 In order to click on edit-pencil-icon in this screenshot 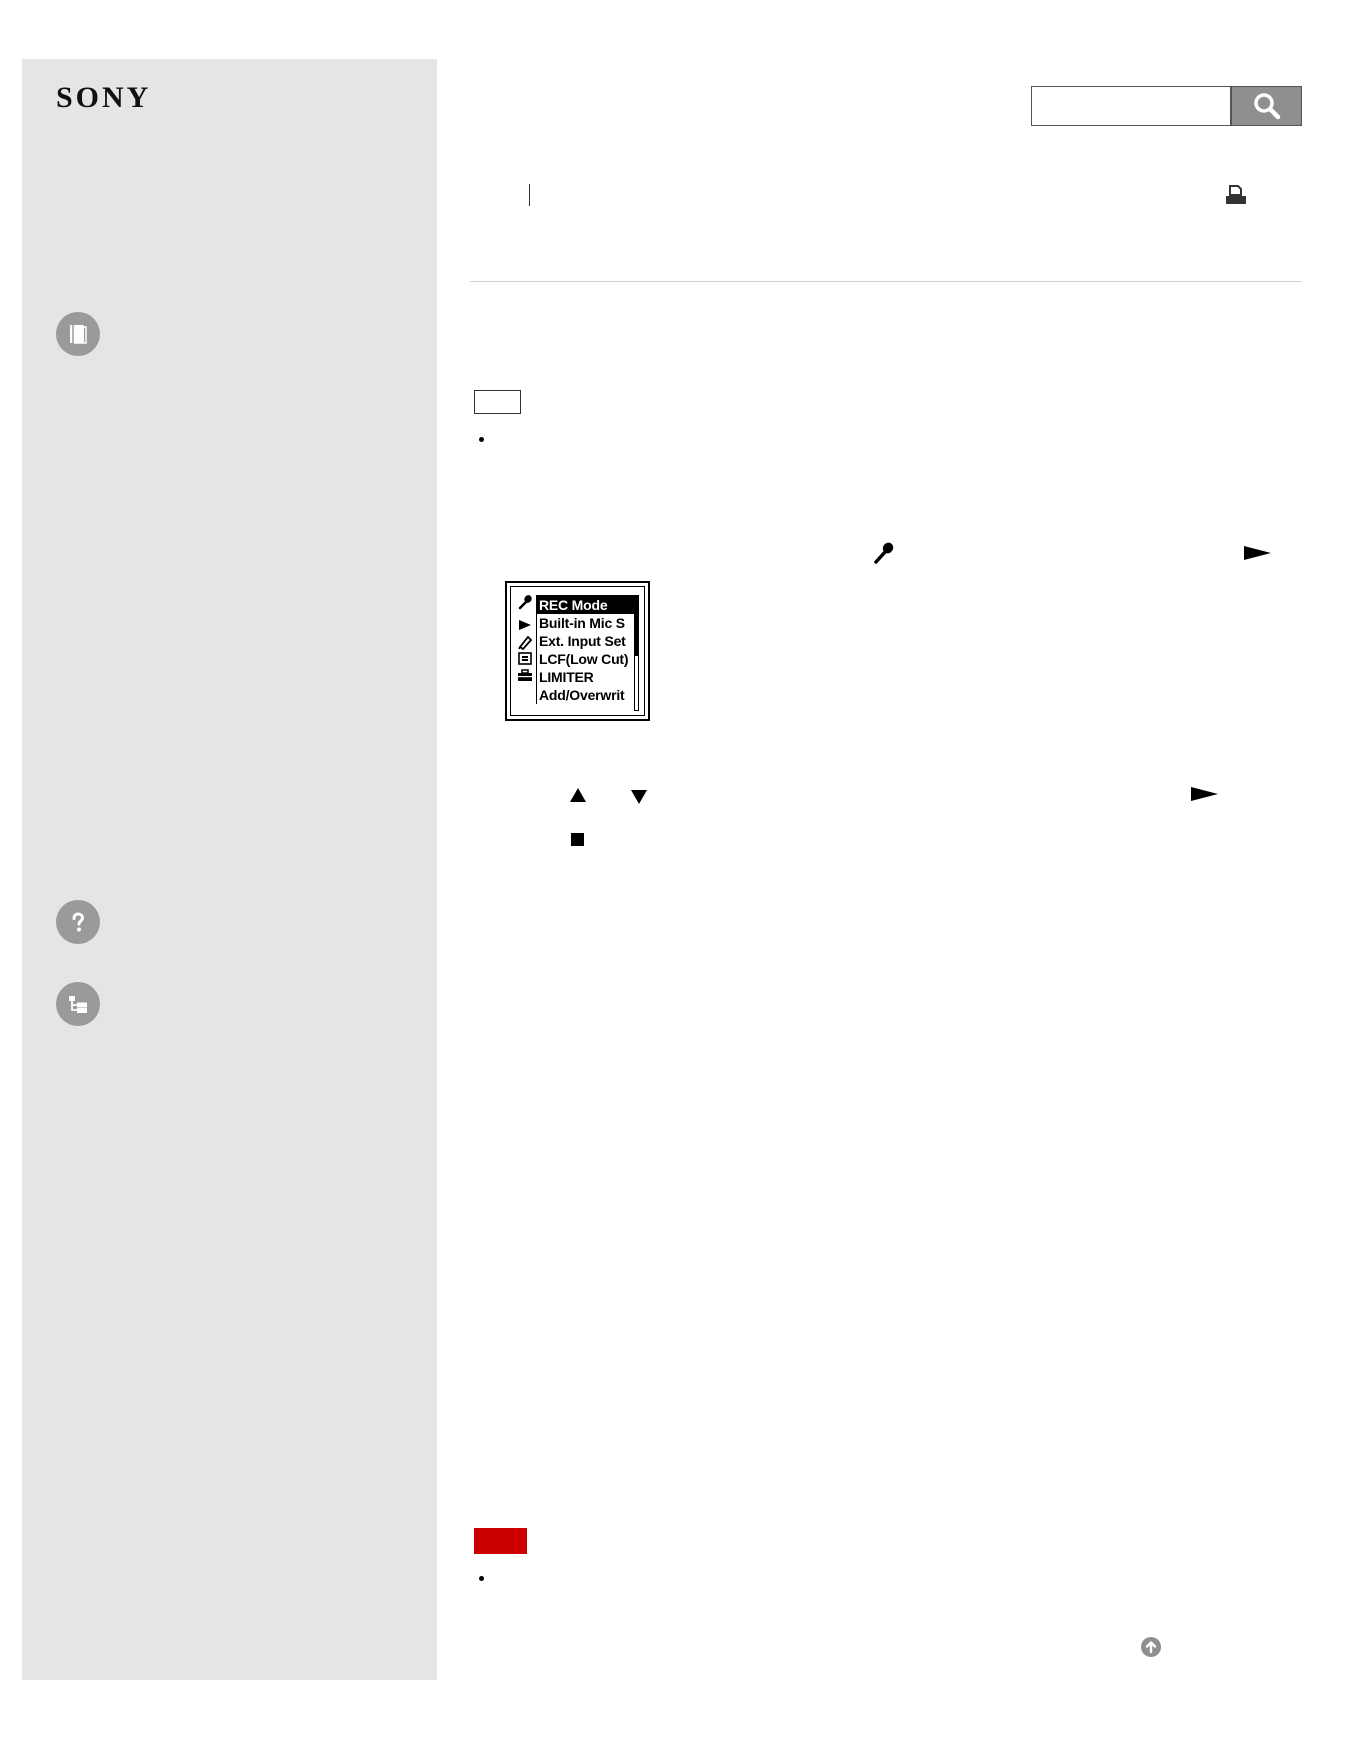, I will do `click(525, 641)`.